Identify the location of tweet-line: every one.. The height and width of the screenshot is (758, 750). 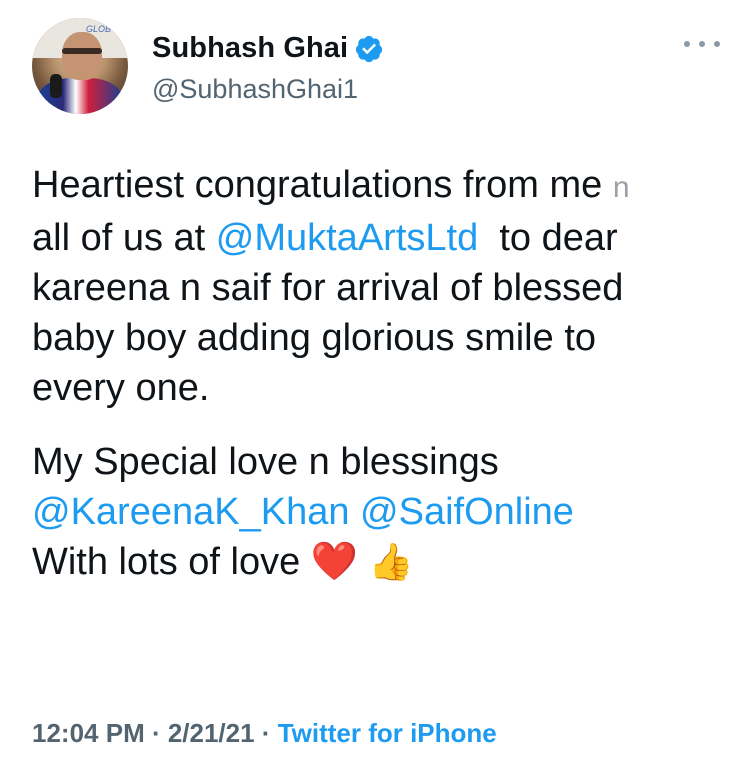
(121, 388).